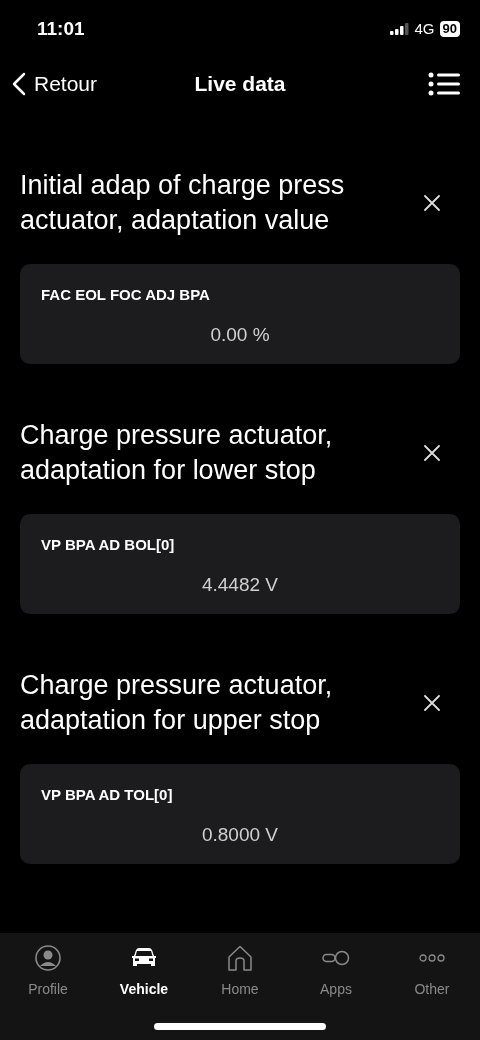  Describe the element at coordinates (432, 958) in the screenshot. I see `more-icon` at that location.